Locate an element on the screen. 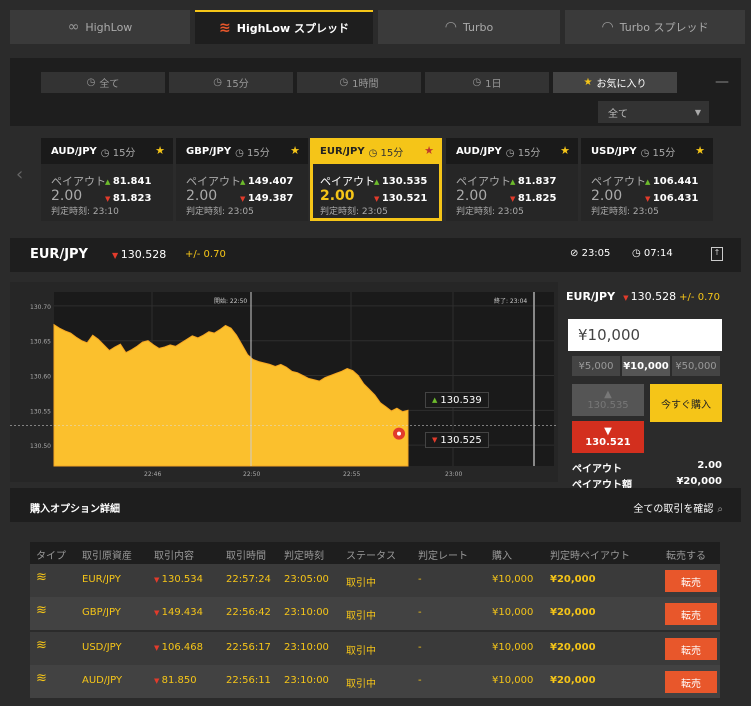 This screenshot has width=751, height=706. row-asset: AUD/JPY is located at coordinates (102, 680).